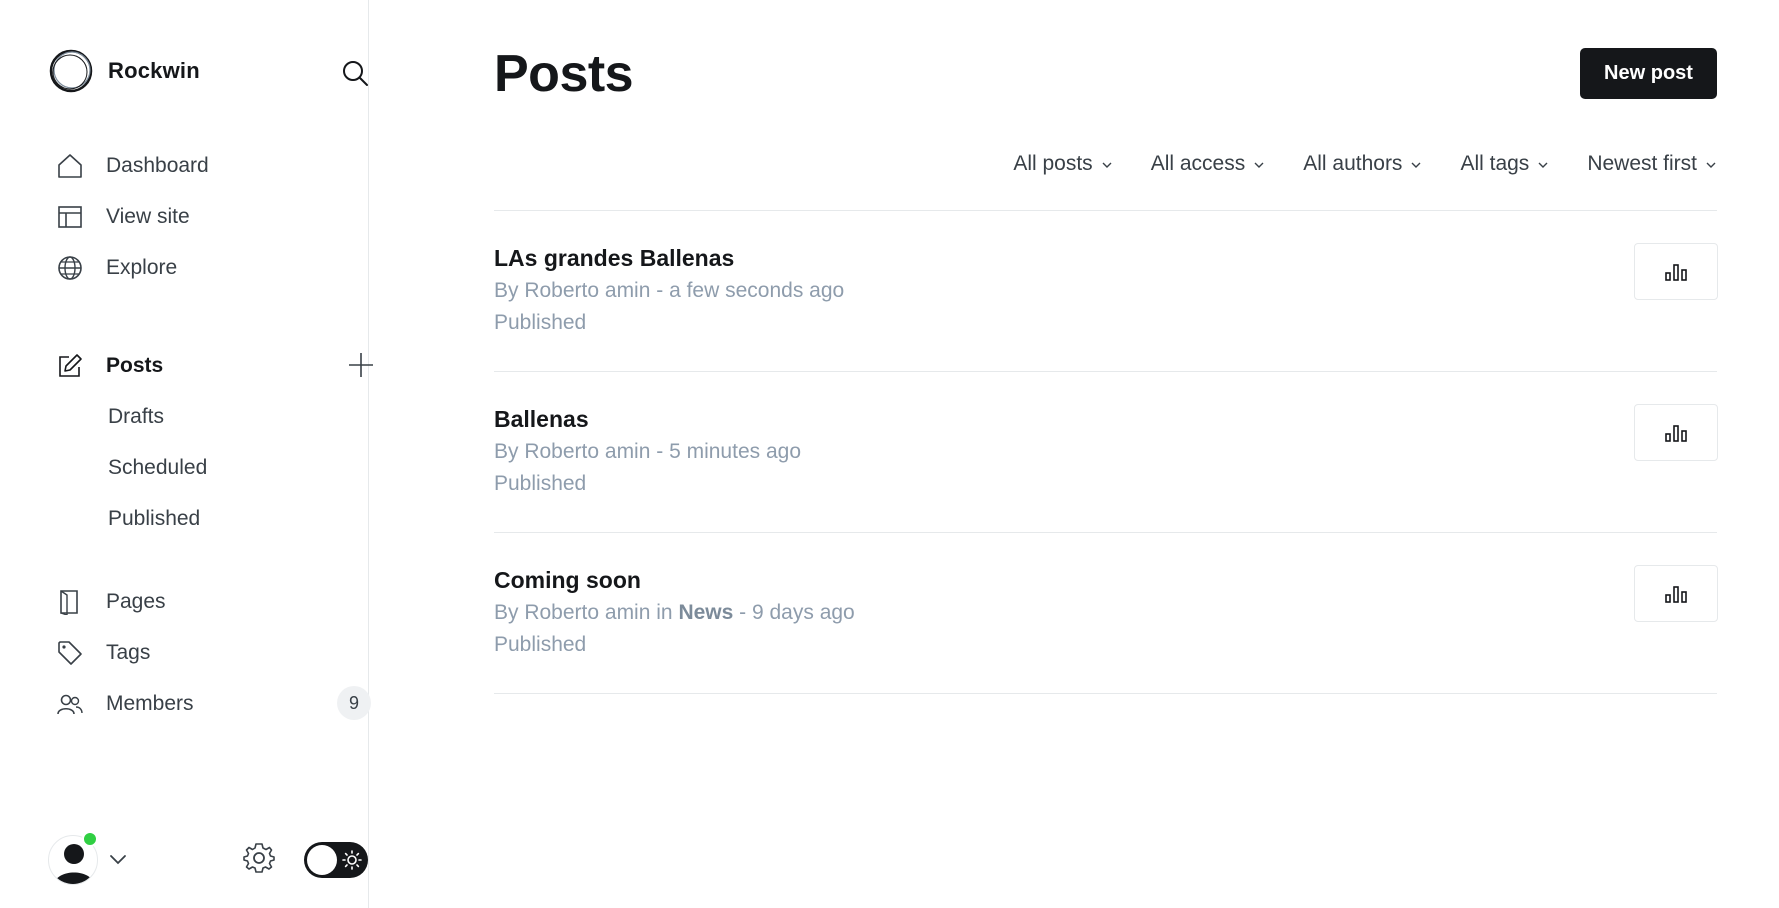 This screenshot has height=908, width=1779. Describe the element at coordinates (216, 703) in the screenshot. I see `sidebar-item-members: Members 9` at that location.